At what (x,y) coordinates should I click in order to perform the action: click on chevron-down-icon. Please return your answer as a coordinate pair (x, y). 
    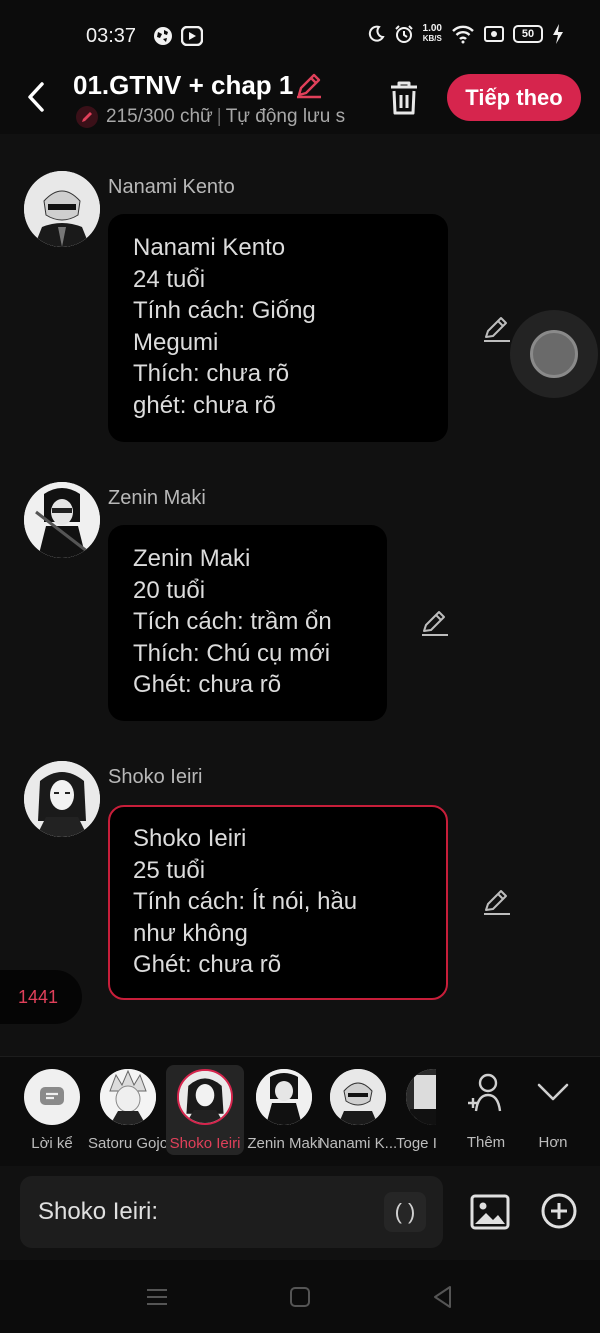
    Looking at the image, I should click on (553, 1092).